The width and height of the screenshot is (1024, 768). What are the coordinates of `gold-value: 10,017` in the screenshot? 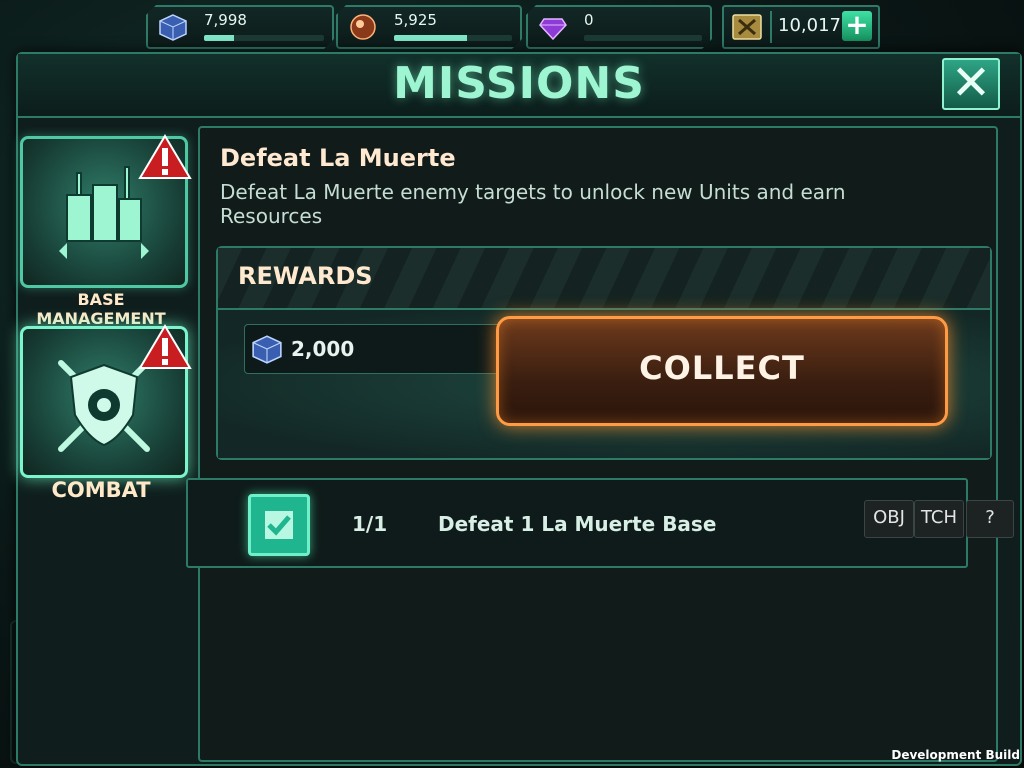 It's located at (809, 25).